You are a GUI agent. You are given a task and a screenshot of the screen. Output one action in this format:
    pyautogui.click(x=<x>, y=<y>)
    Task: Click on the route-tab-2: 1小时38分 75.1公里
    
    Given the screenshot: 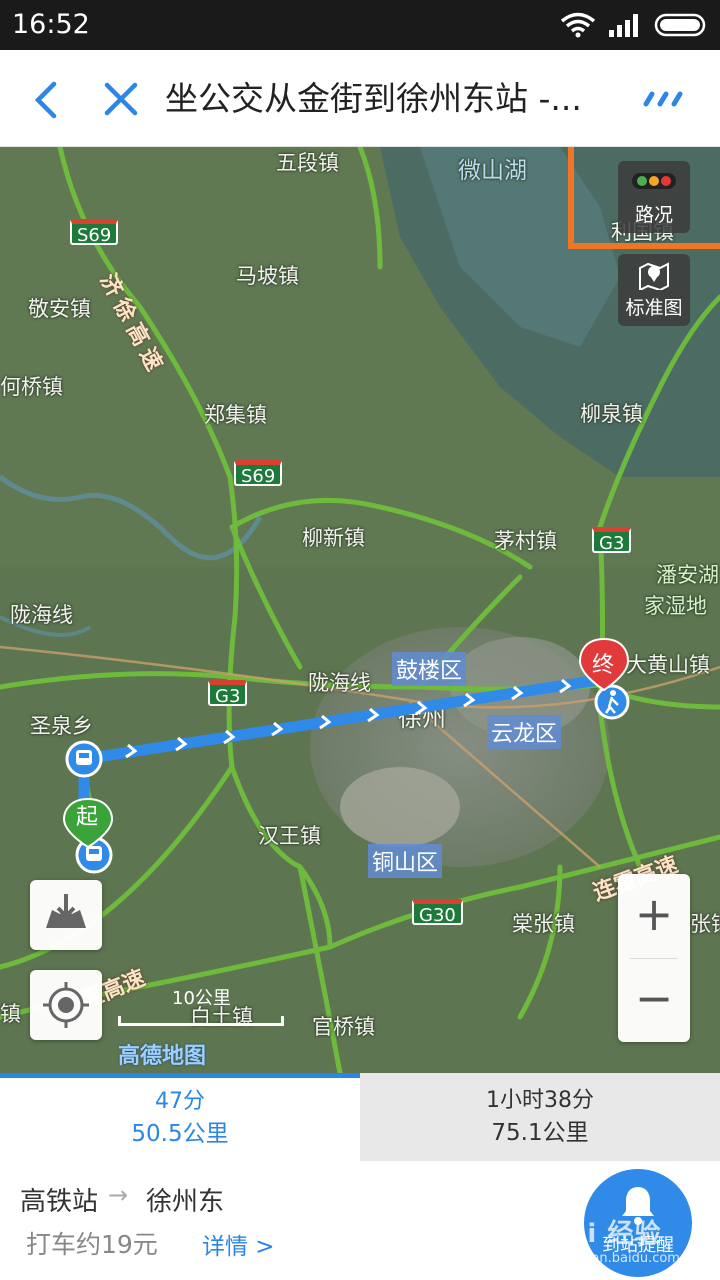 What is the action you would take?
    pyautogui.click(x=540, y=1117)
    